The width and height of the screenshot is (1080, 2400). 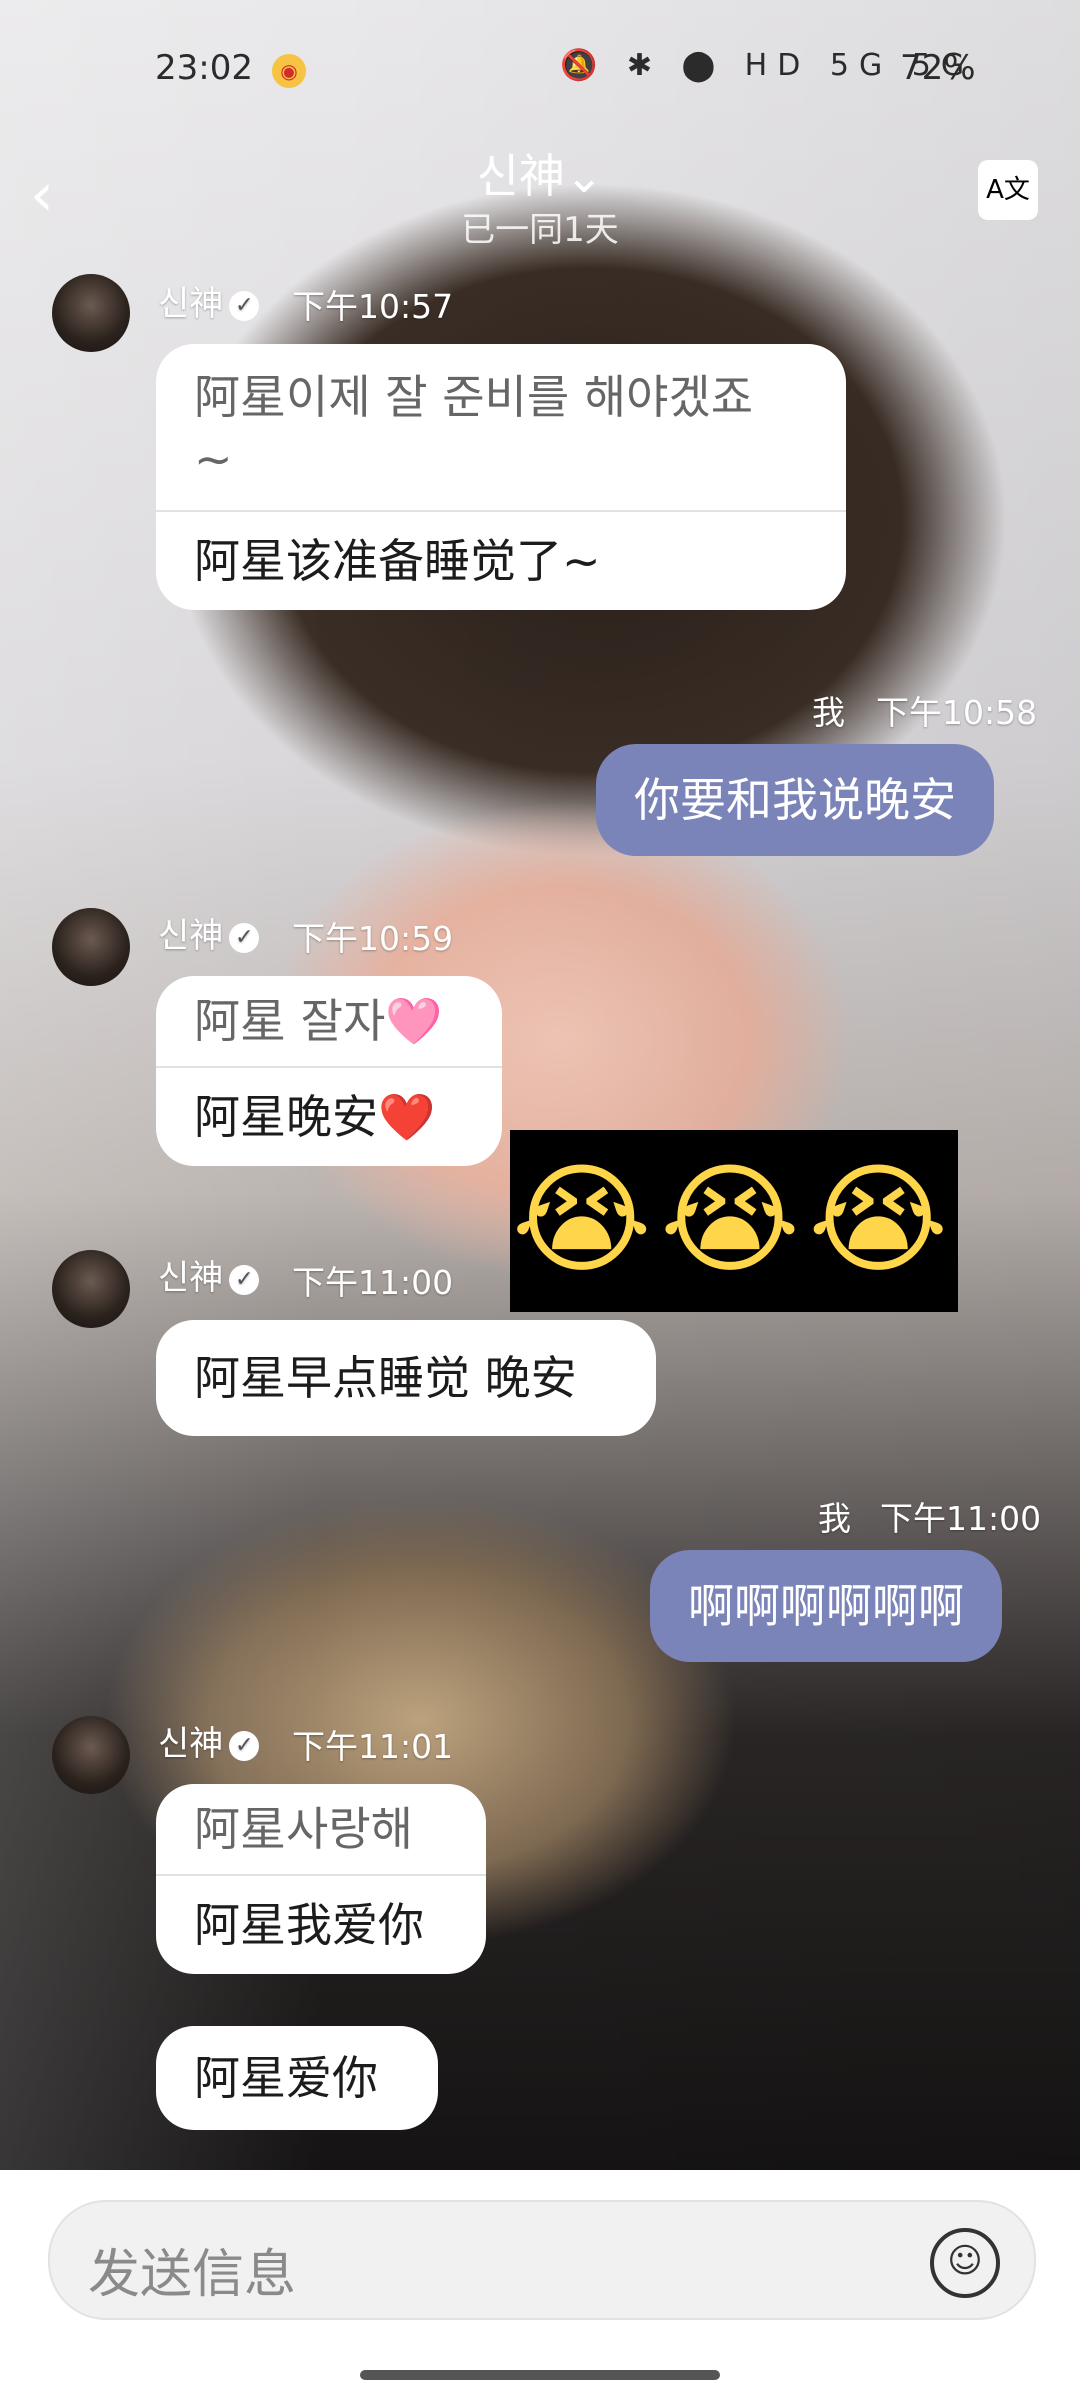 I want to click on translated-text: 阿星该准备睡觉了~, so click(x=501, y=560).